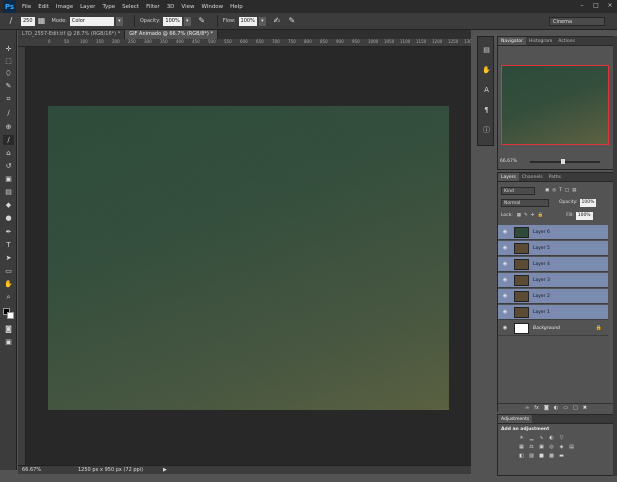  Describe the element at coordinates (541, 447) in the screenshot. I see `black-white-icon: ▣` at that location.